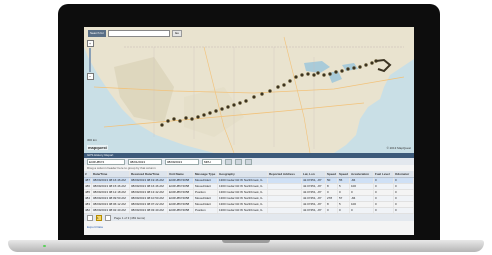 Image resolution: width=492 pixels, height=255 pixels. I want to click on table-cell: 485, so click(88, 192).